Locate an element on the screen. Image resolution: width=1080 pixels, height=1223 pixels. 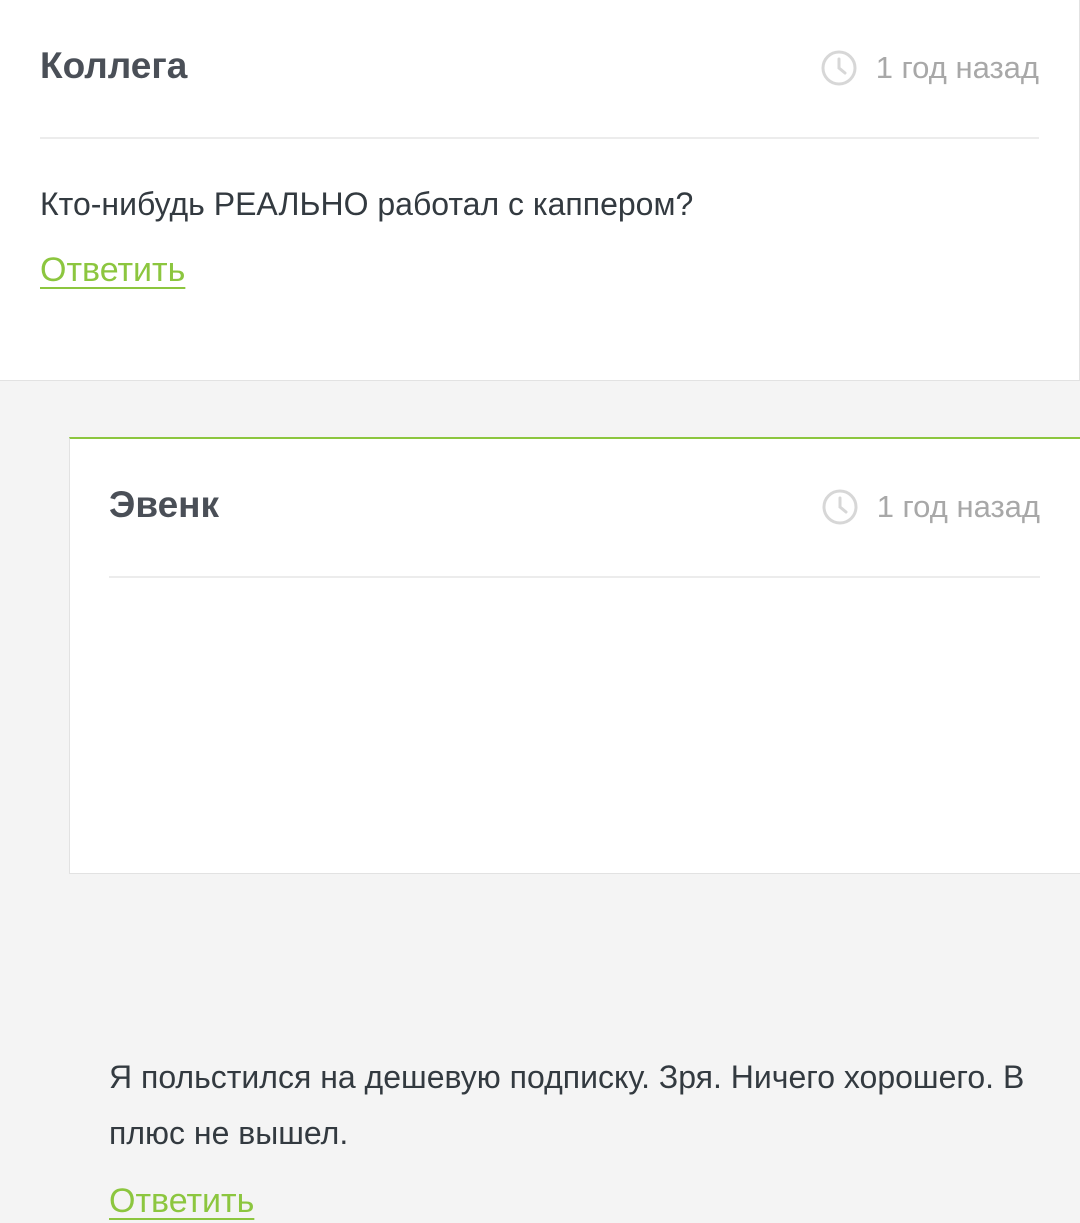
comment-author: Коллега is located at coordinates (114, 65).